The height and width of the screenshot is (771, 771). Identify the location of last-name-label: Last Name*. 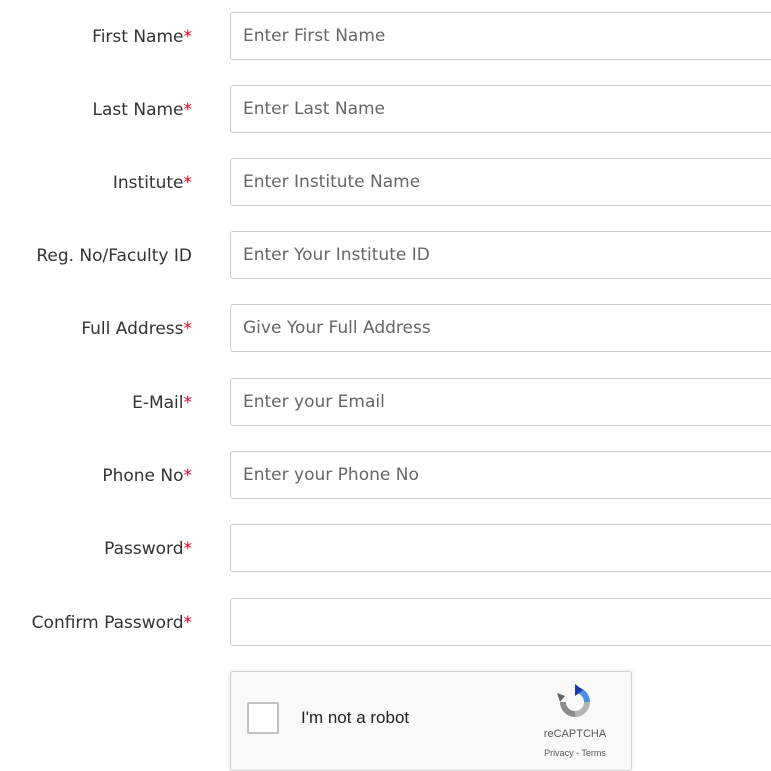
(142, 110).